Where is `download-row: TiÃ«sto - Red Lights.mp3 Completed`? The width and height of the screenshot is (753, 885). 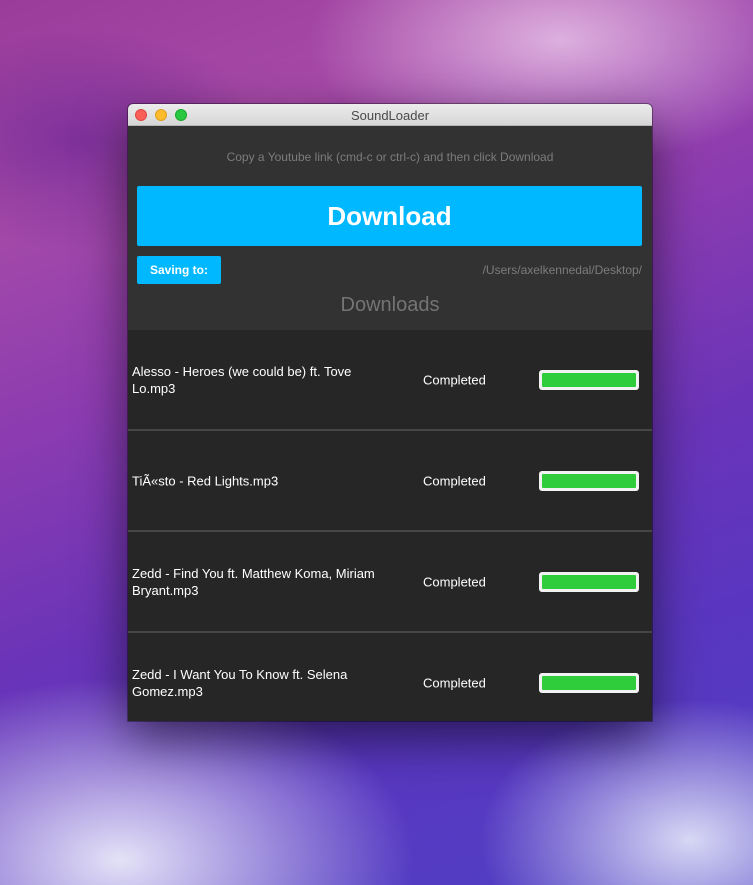
download-row: TiÃ«sto - Red Lights.mp3 Completed is located at coordinates (390, 481).